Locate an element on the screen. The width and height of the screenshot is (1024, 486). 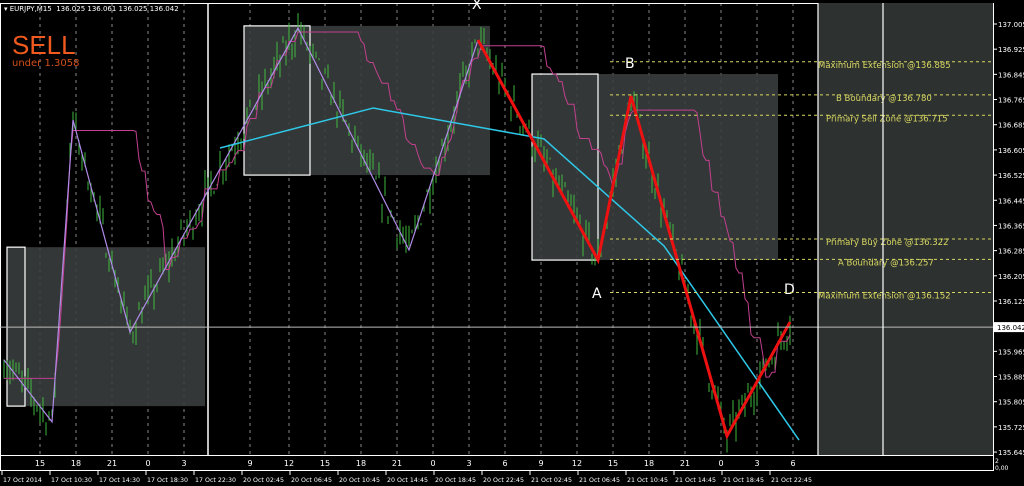
symbol-label: EURJPY,M15 is located at coordinates (30, 9).